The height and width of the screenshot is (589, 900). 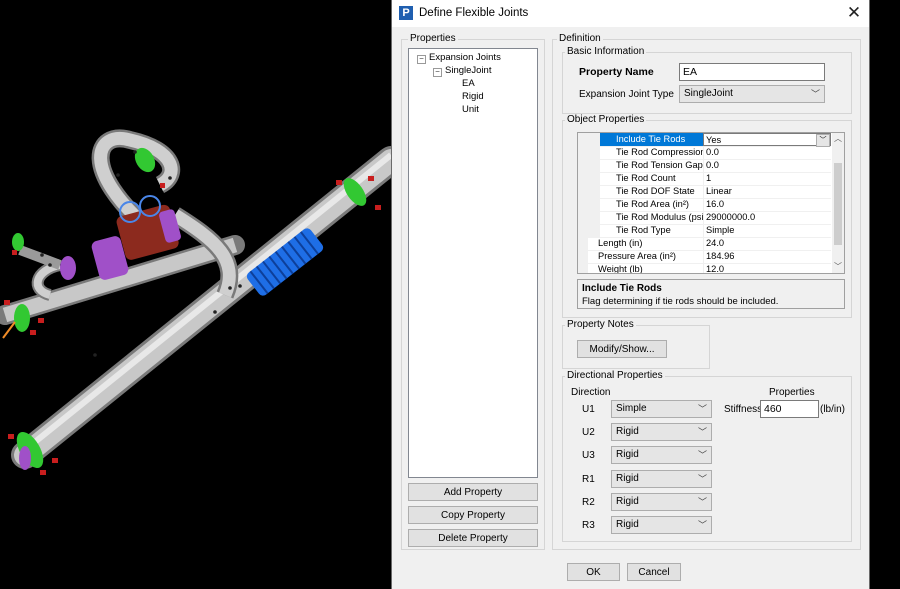 I want to click on window-title: Define Flexible Joints, so click(x=474, y=13).